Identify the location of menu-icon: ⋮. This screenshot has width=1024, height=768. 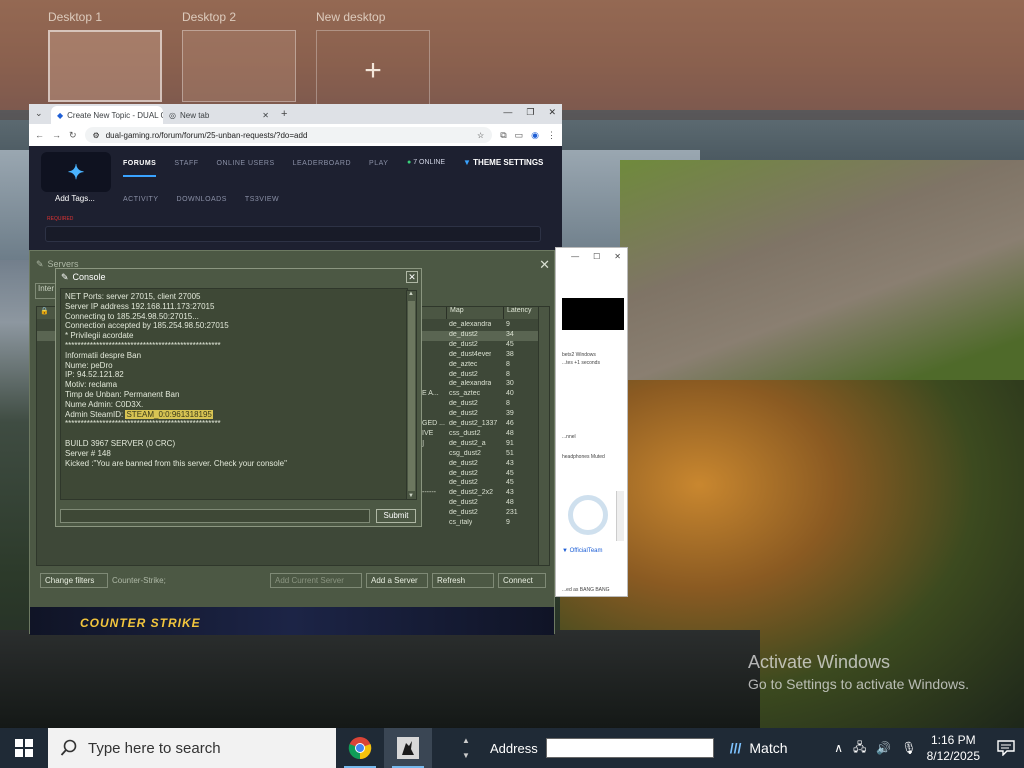
(551, 135).